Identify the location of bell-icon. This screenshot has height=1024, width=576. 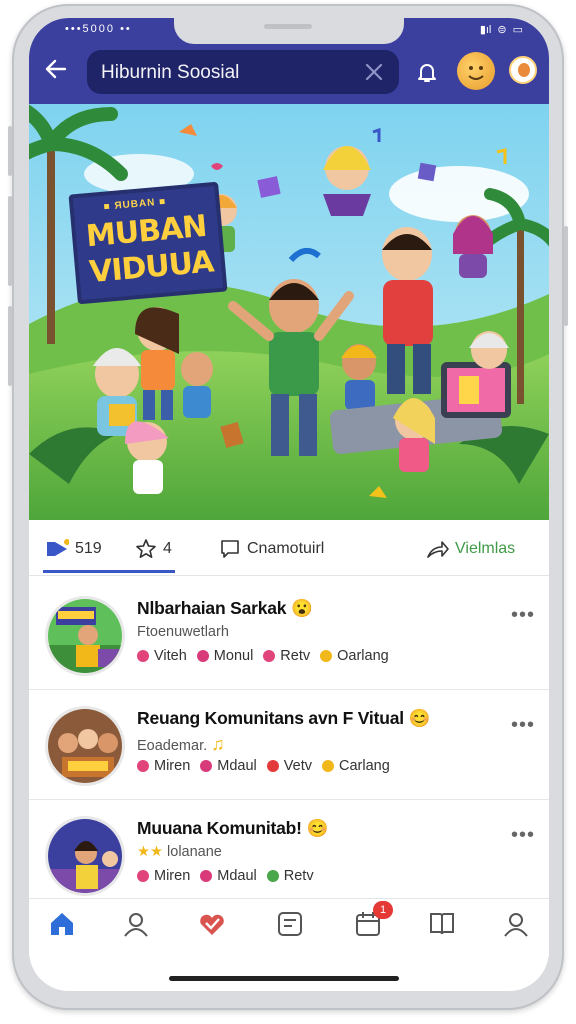
(427, 72).